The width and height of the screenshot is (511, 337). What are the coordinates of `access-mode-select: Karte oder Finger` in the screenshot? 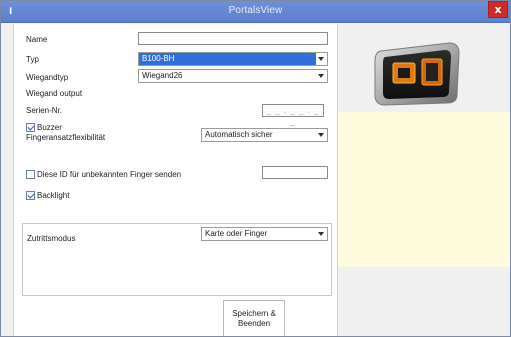 It's located at (264, 234).